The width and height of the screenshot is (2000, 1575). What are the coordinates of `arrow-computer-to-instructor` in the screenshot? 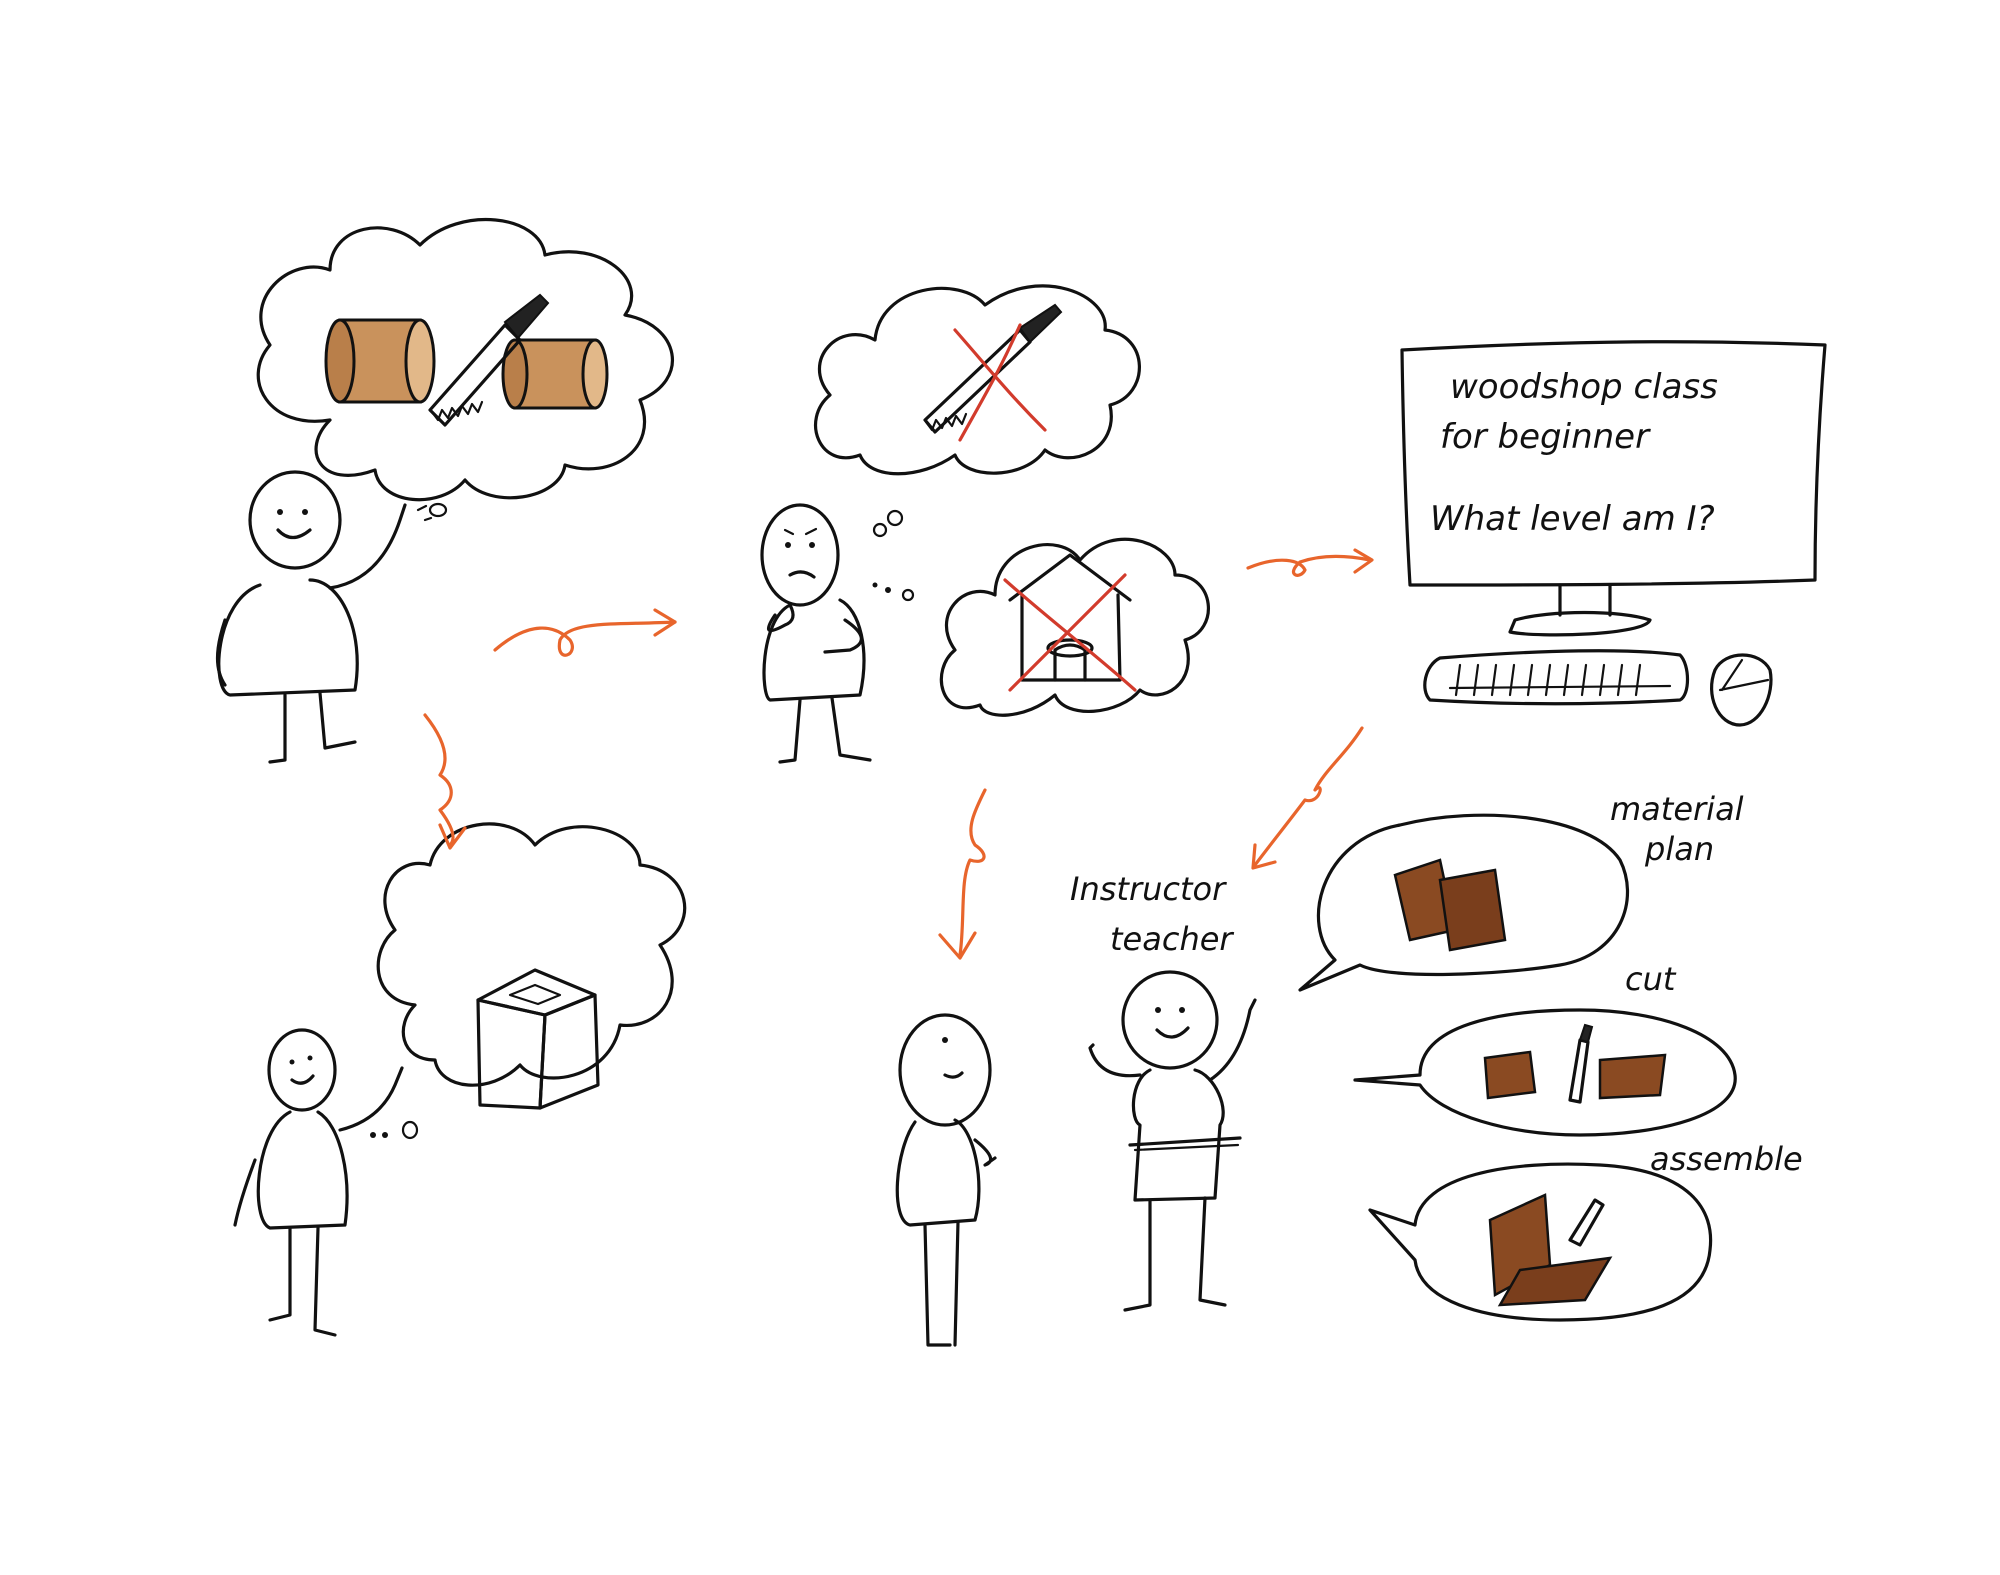 It's located at (1307, 798).